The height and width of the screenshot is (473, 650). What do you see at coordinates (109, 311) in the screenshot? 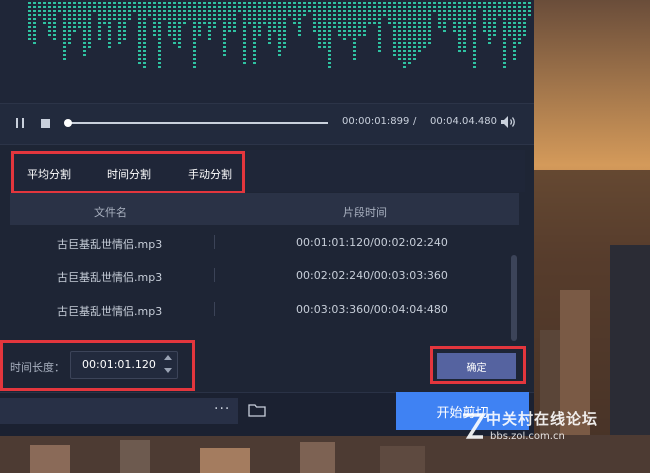
I see `table-row-3-filename: 古巨基乱世情侣.mp3` at bounding box center [109, 311].